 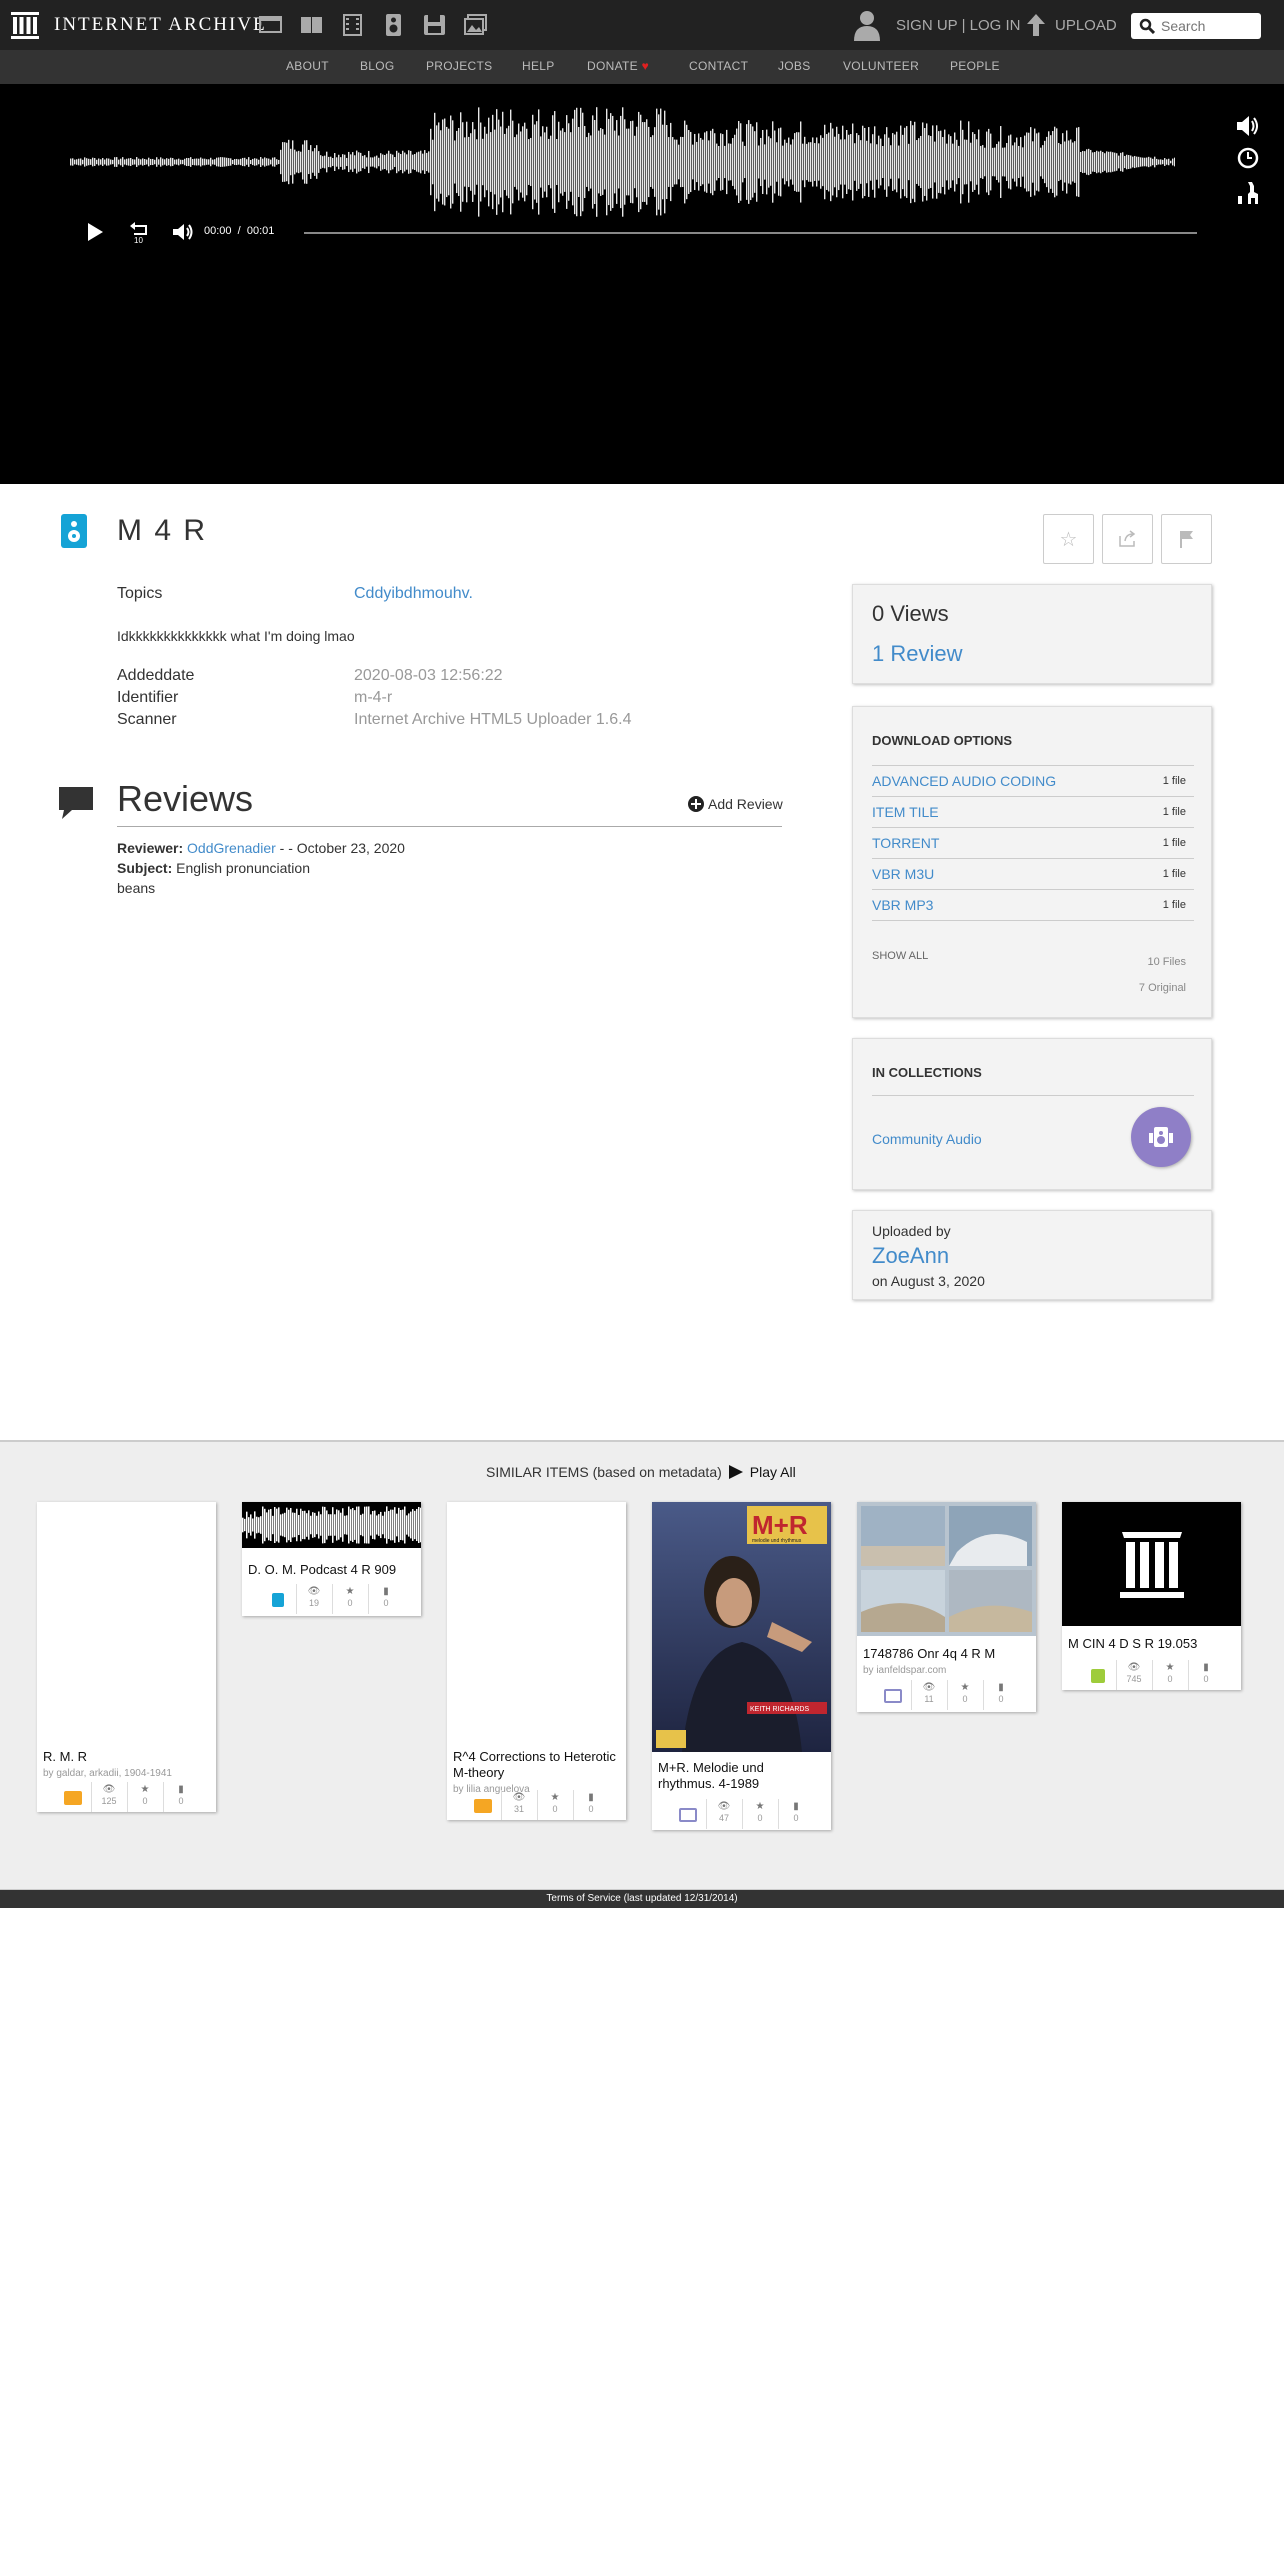 I want to click on add-review-button: Add Review, so click(x=735, y=804).